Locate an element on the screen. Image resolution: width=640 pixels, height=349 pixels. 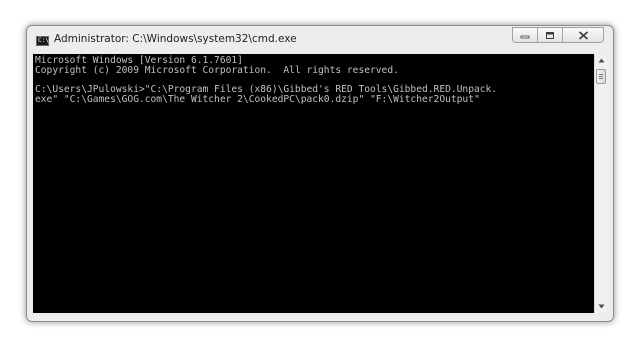
caption-buttons is located at coordinates (558, 35).